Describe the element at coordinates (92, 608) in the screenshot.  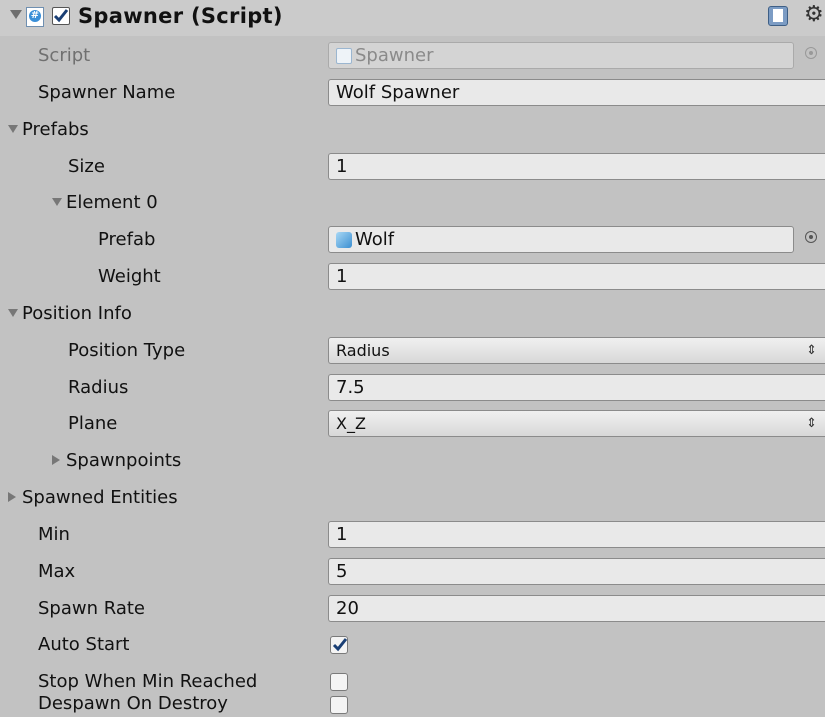
I see `spawn-rate-label: Spawn Rate` at that location.